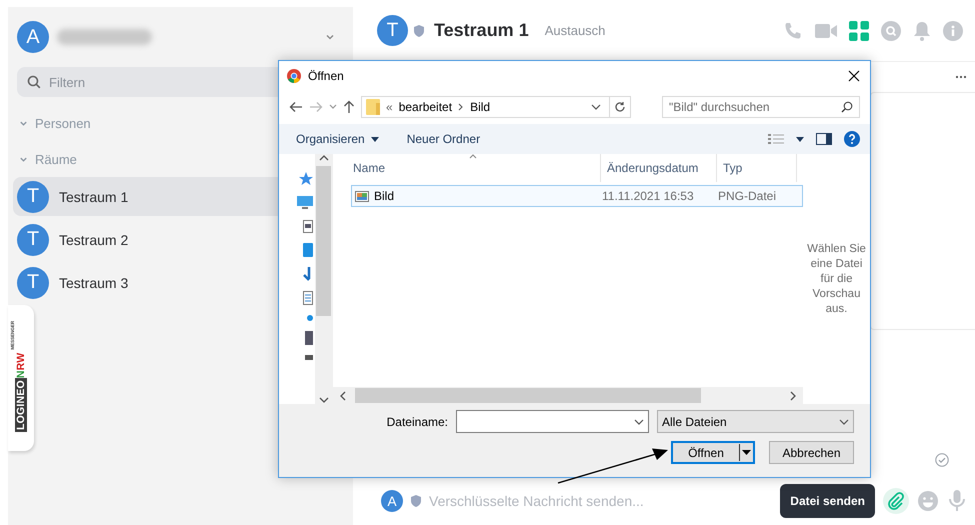  Describe the element at coordinates (961, 77) in the screenshot. I see `more-icon` at that location.